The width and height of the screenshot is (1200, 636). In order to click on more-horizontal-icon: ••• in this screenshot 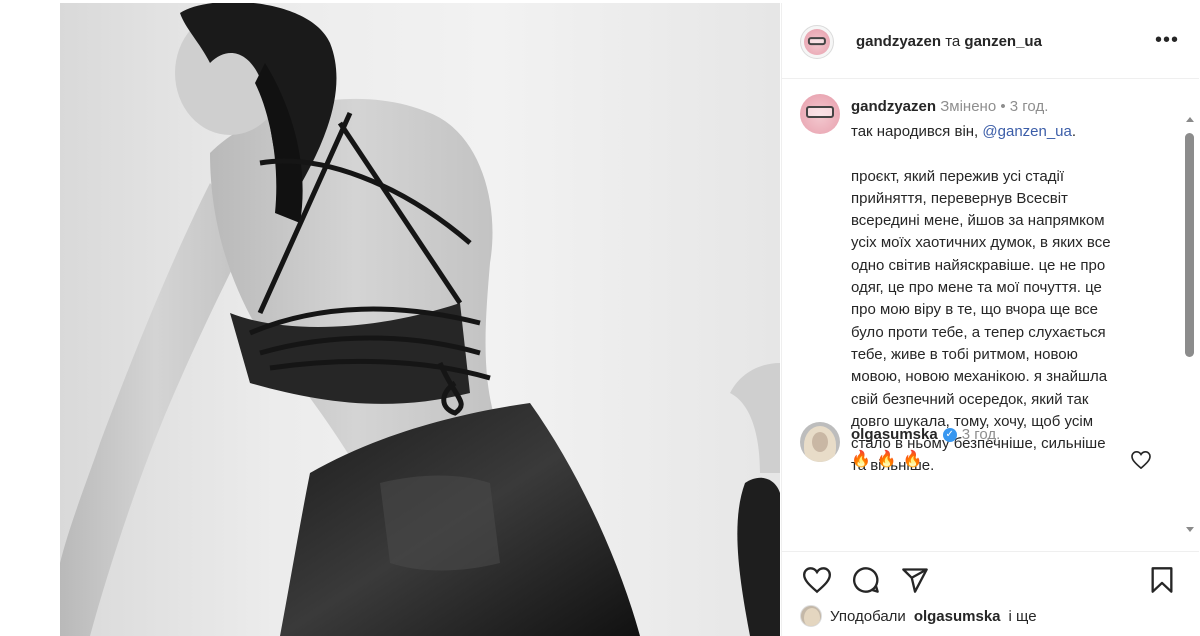, I will do `click(1167, 40)`.